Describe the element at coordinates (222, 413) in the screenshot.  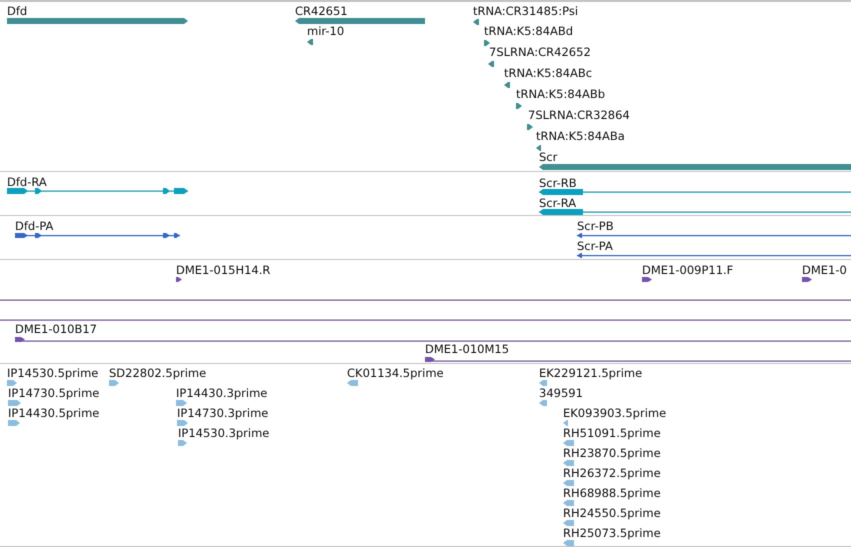
I see `feature-label: IP14730.3prime` at that location.